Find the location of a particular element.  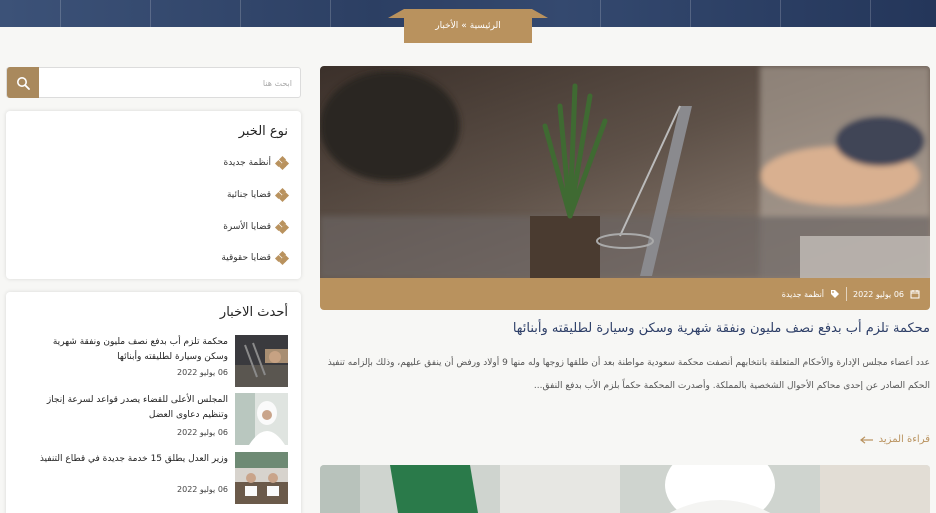

calendar-icon is located at coordinates (915, 294).